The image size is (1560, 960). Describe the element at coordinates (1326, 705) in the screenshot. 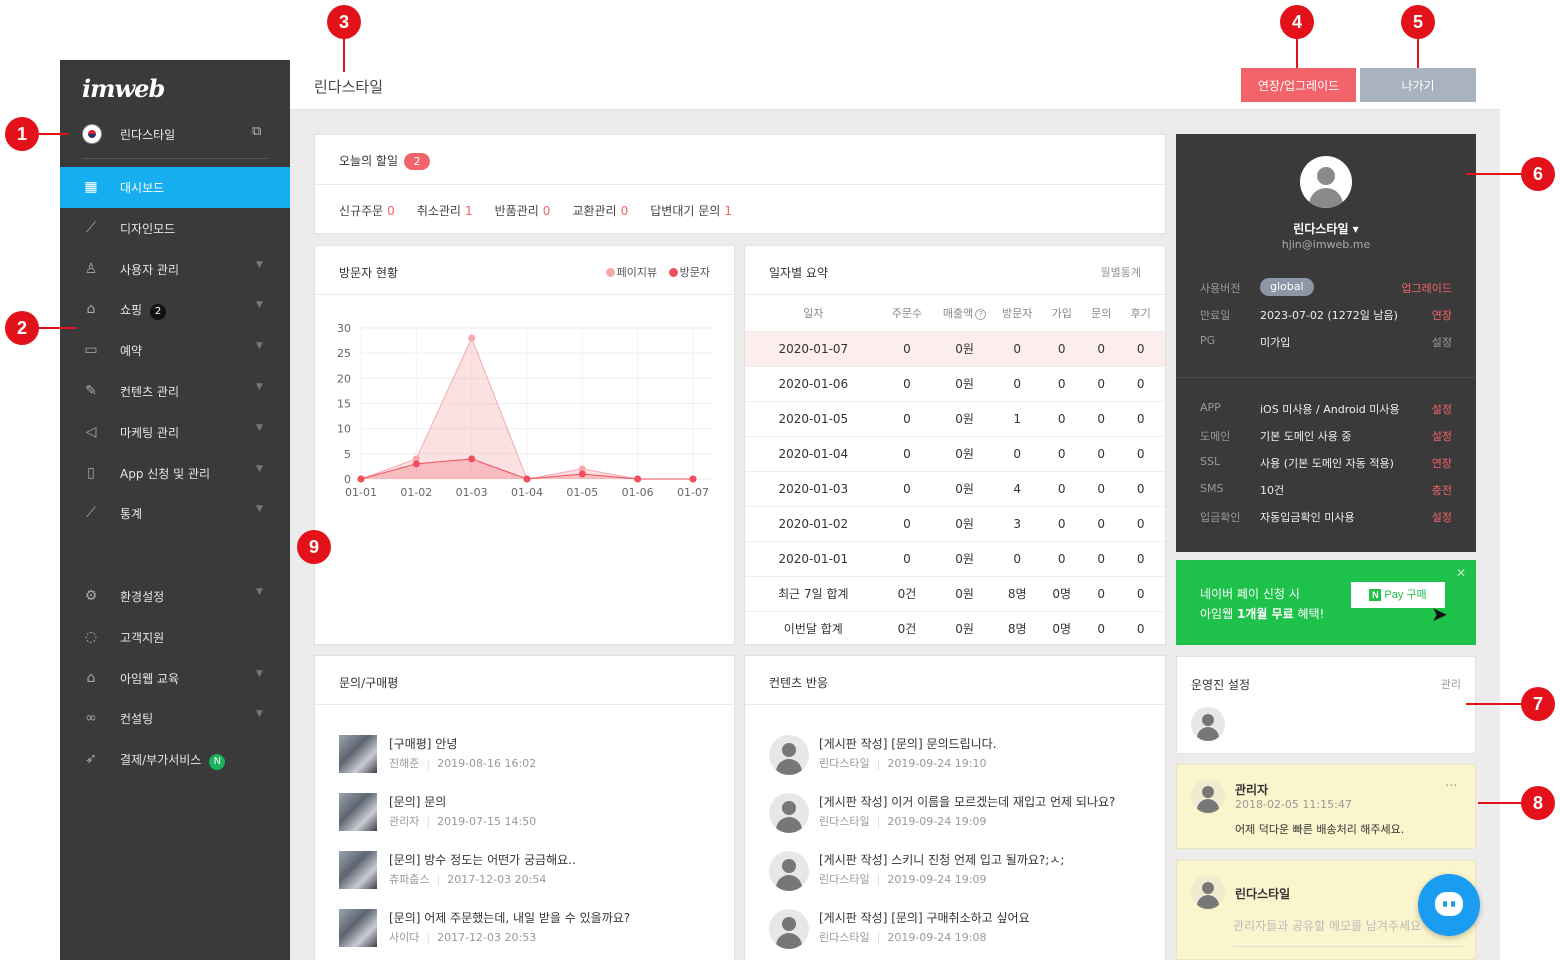

I see `operators-card: 운영진 설정 관리` at that location.